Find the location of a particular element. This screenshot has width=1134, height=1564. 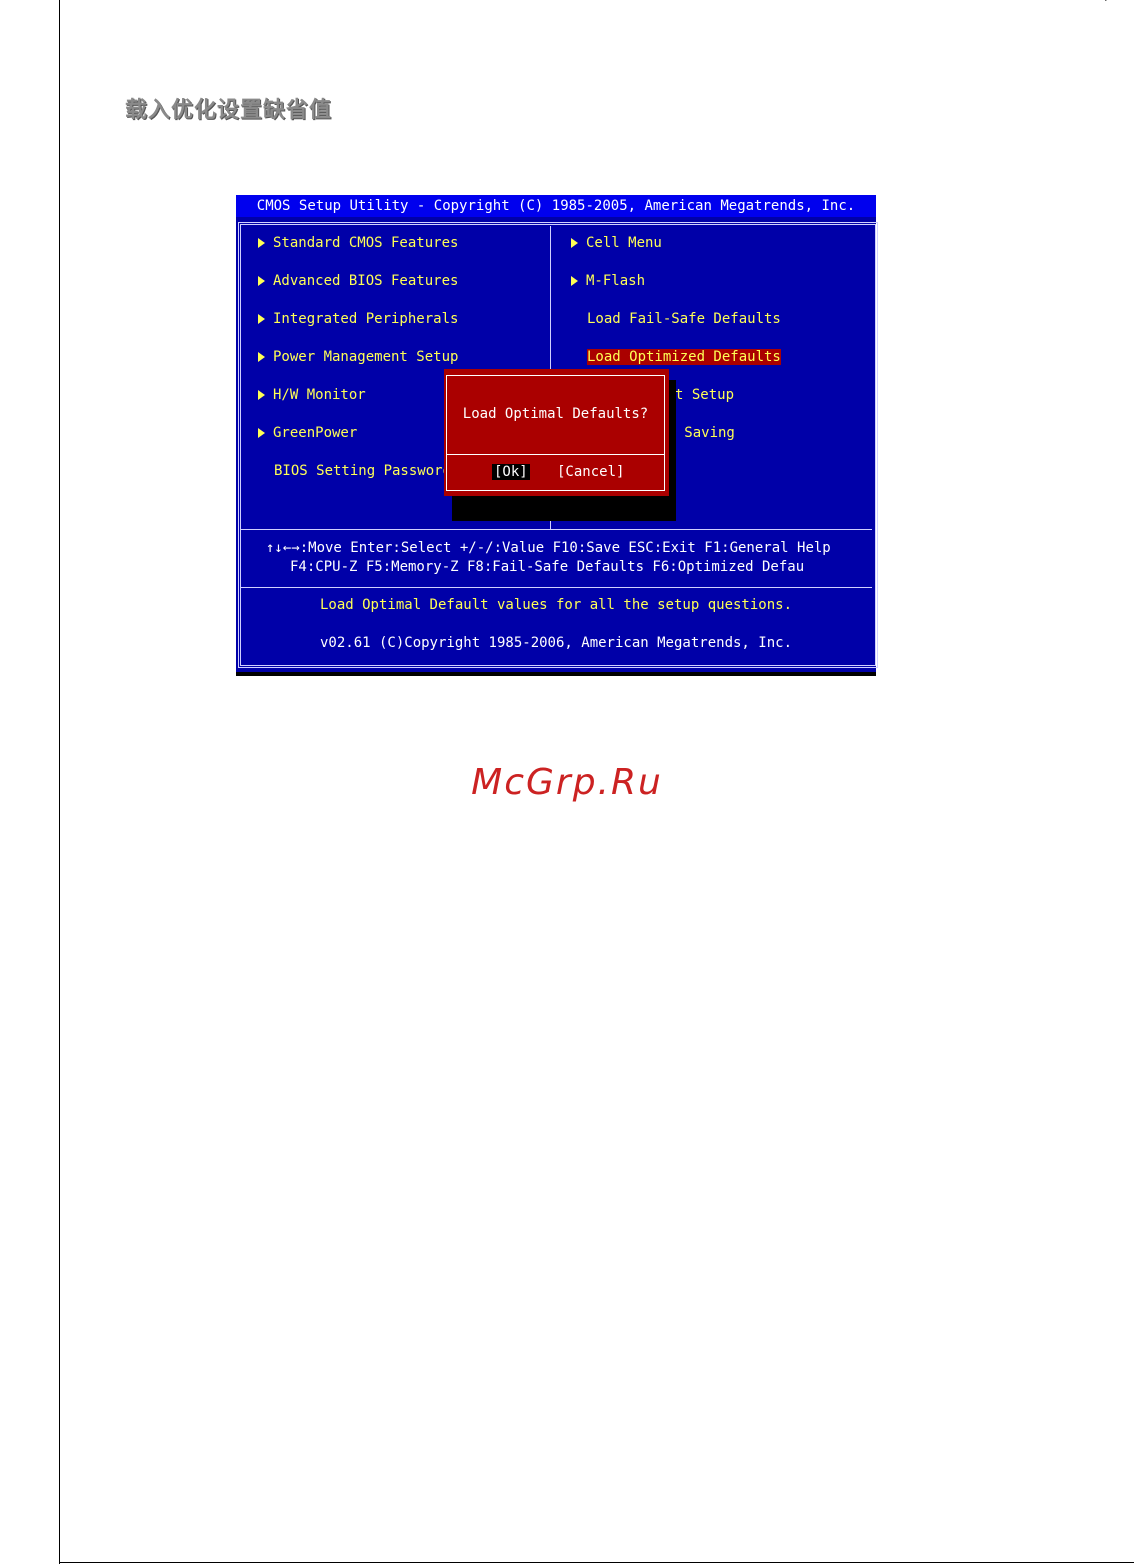

ok-button: [Ok] is located at coordinates (511, 472).